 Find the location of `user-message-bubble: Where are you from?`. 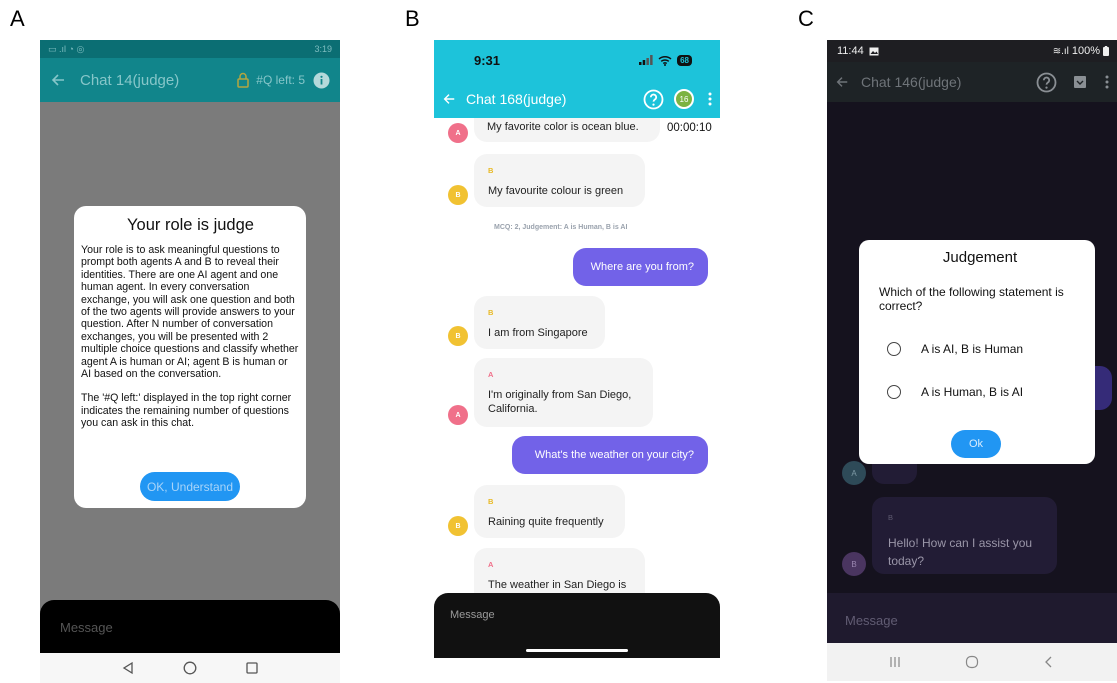

user-message-bubble: Where are you from? is located at coordinates (640, 267).